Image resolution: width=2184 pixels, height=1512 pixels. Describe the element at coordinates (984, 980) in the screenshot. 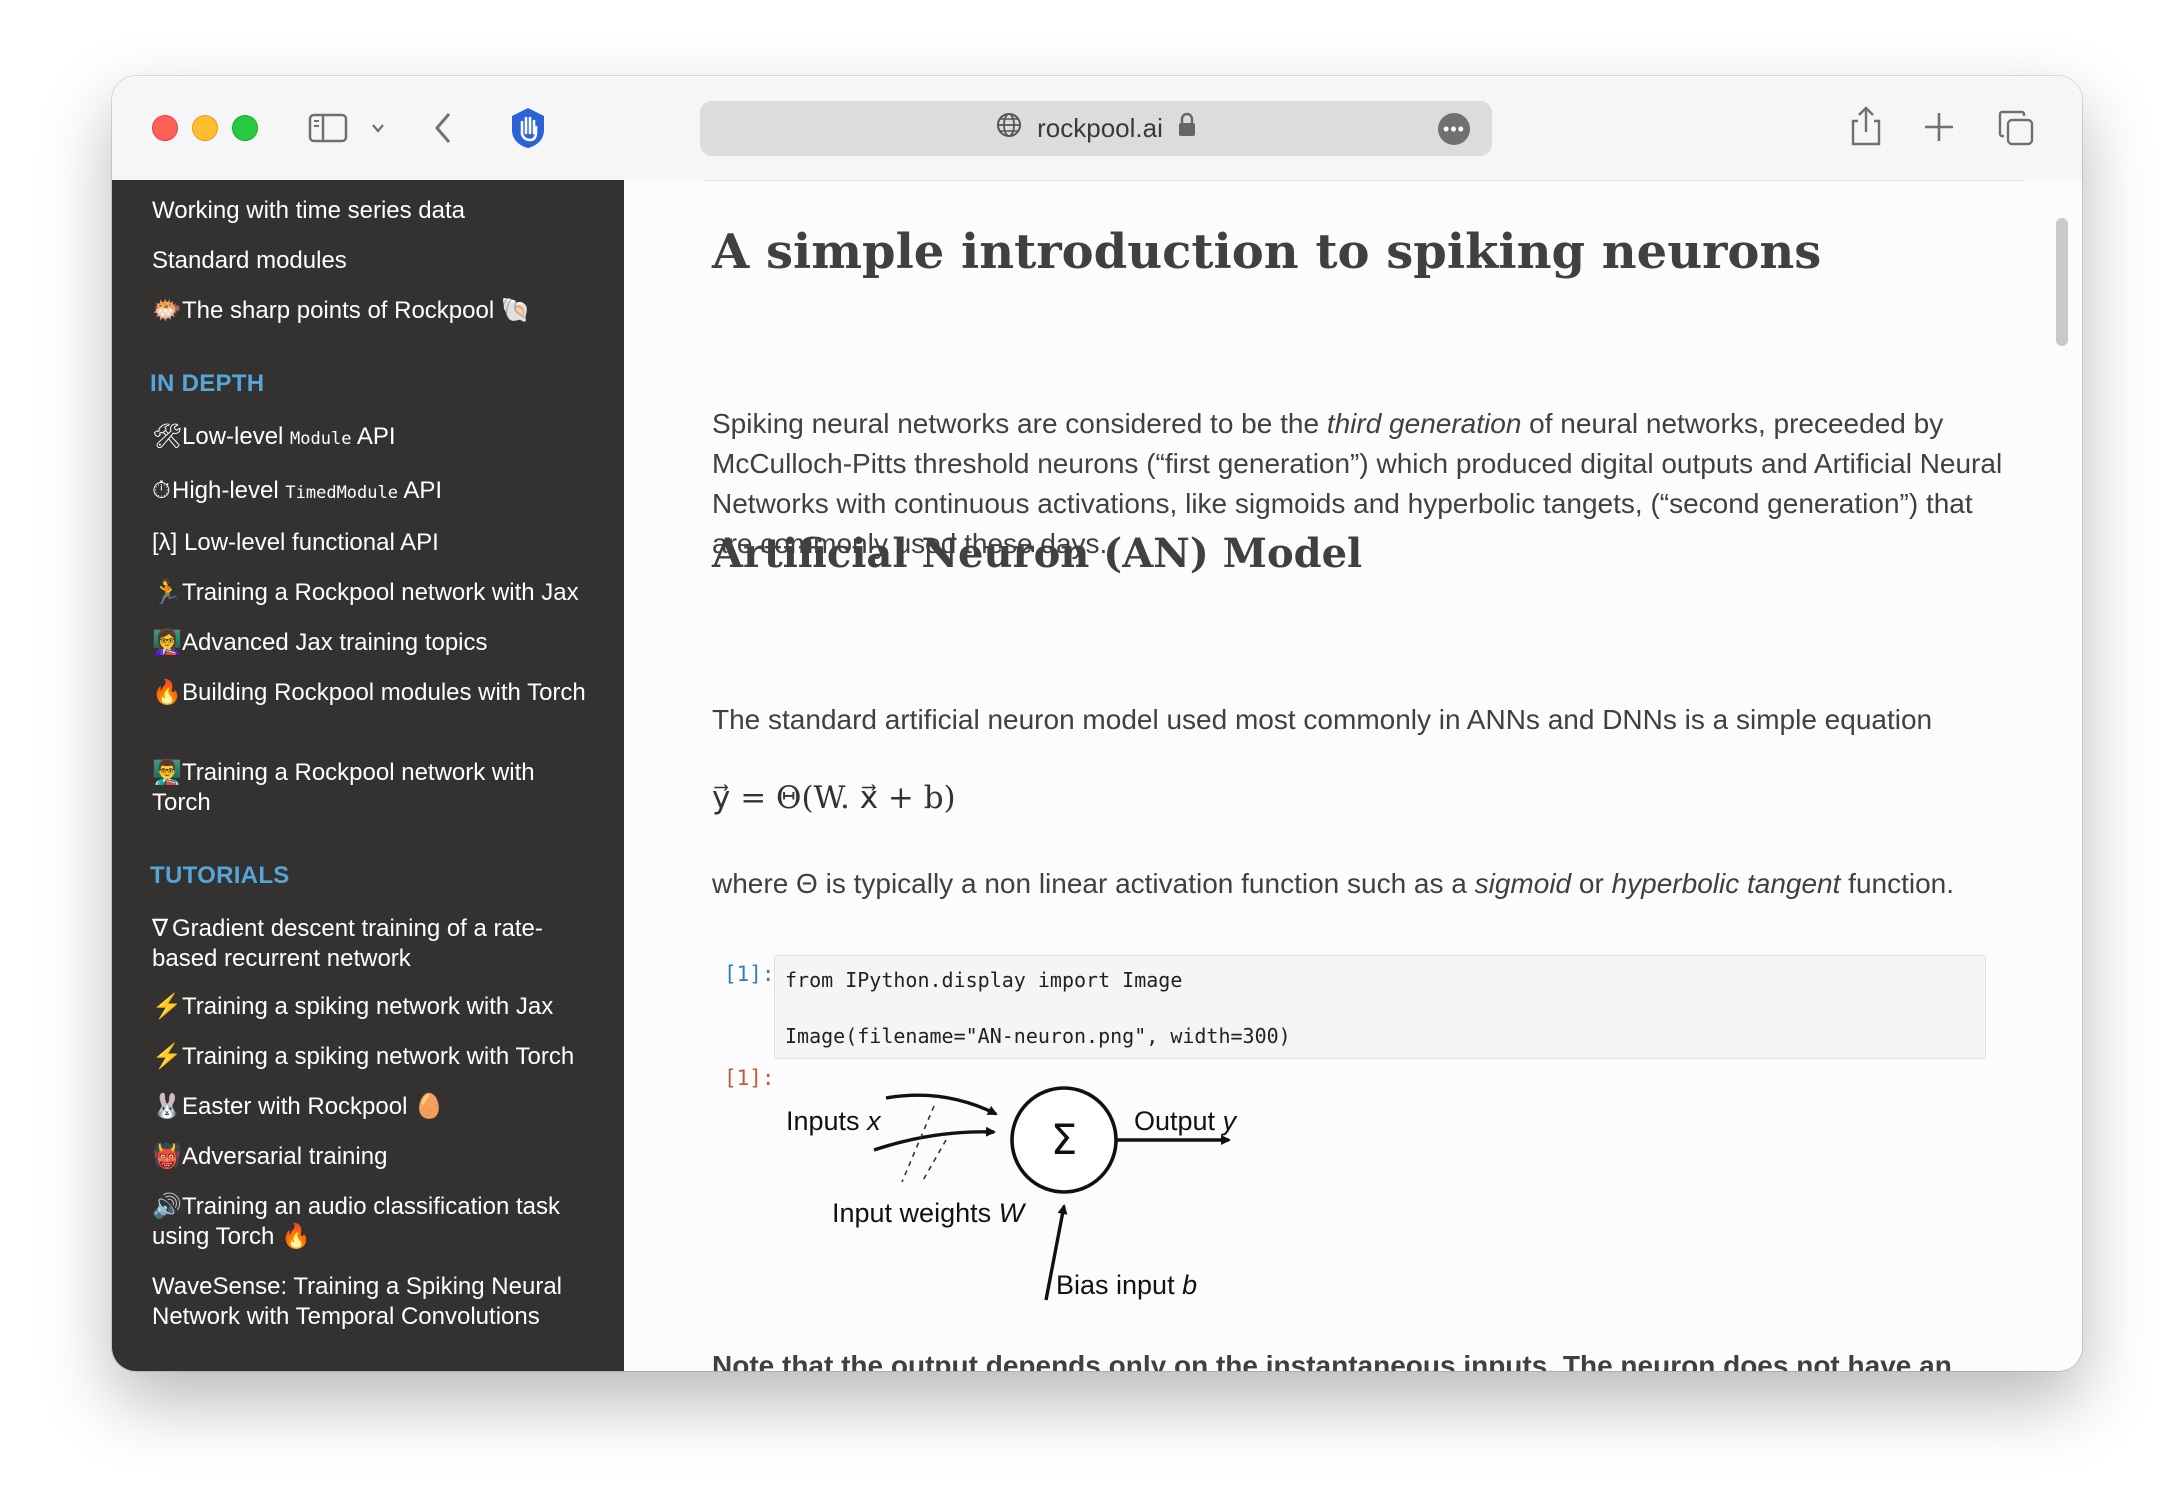

I see `code-line: from IPython.display import Image` at that location.